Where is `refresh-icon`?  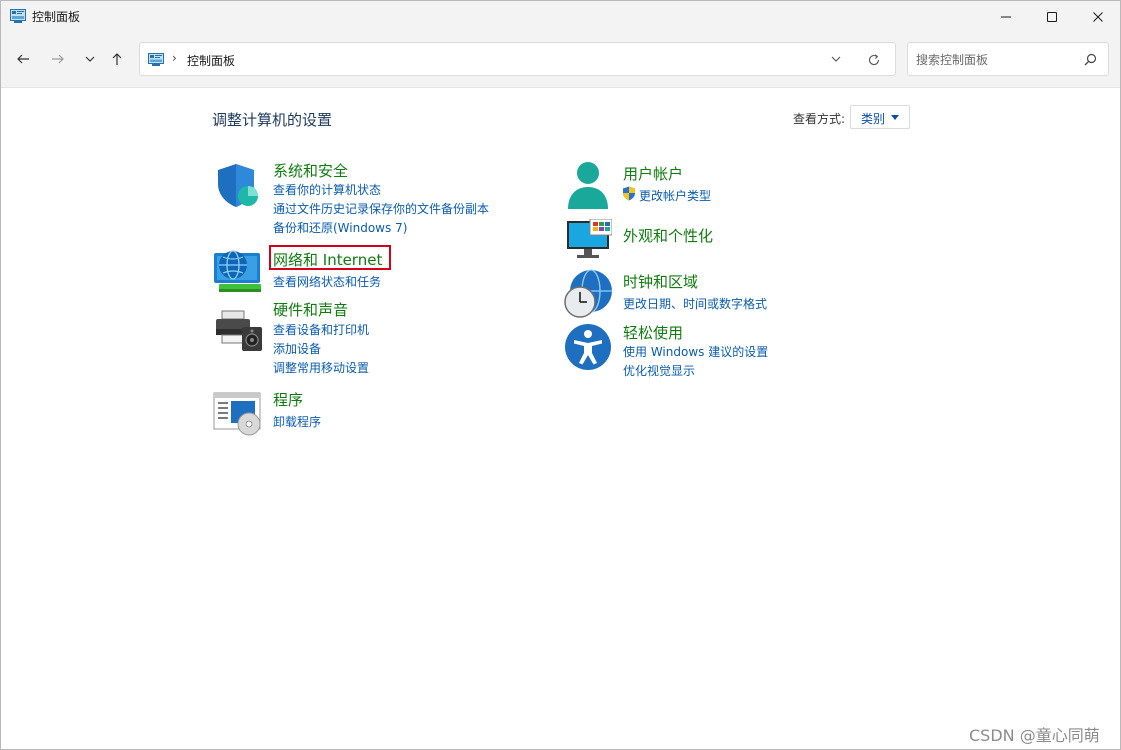 refresh-icon is located at coordinates (874, 60).